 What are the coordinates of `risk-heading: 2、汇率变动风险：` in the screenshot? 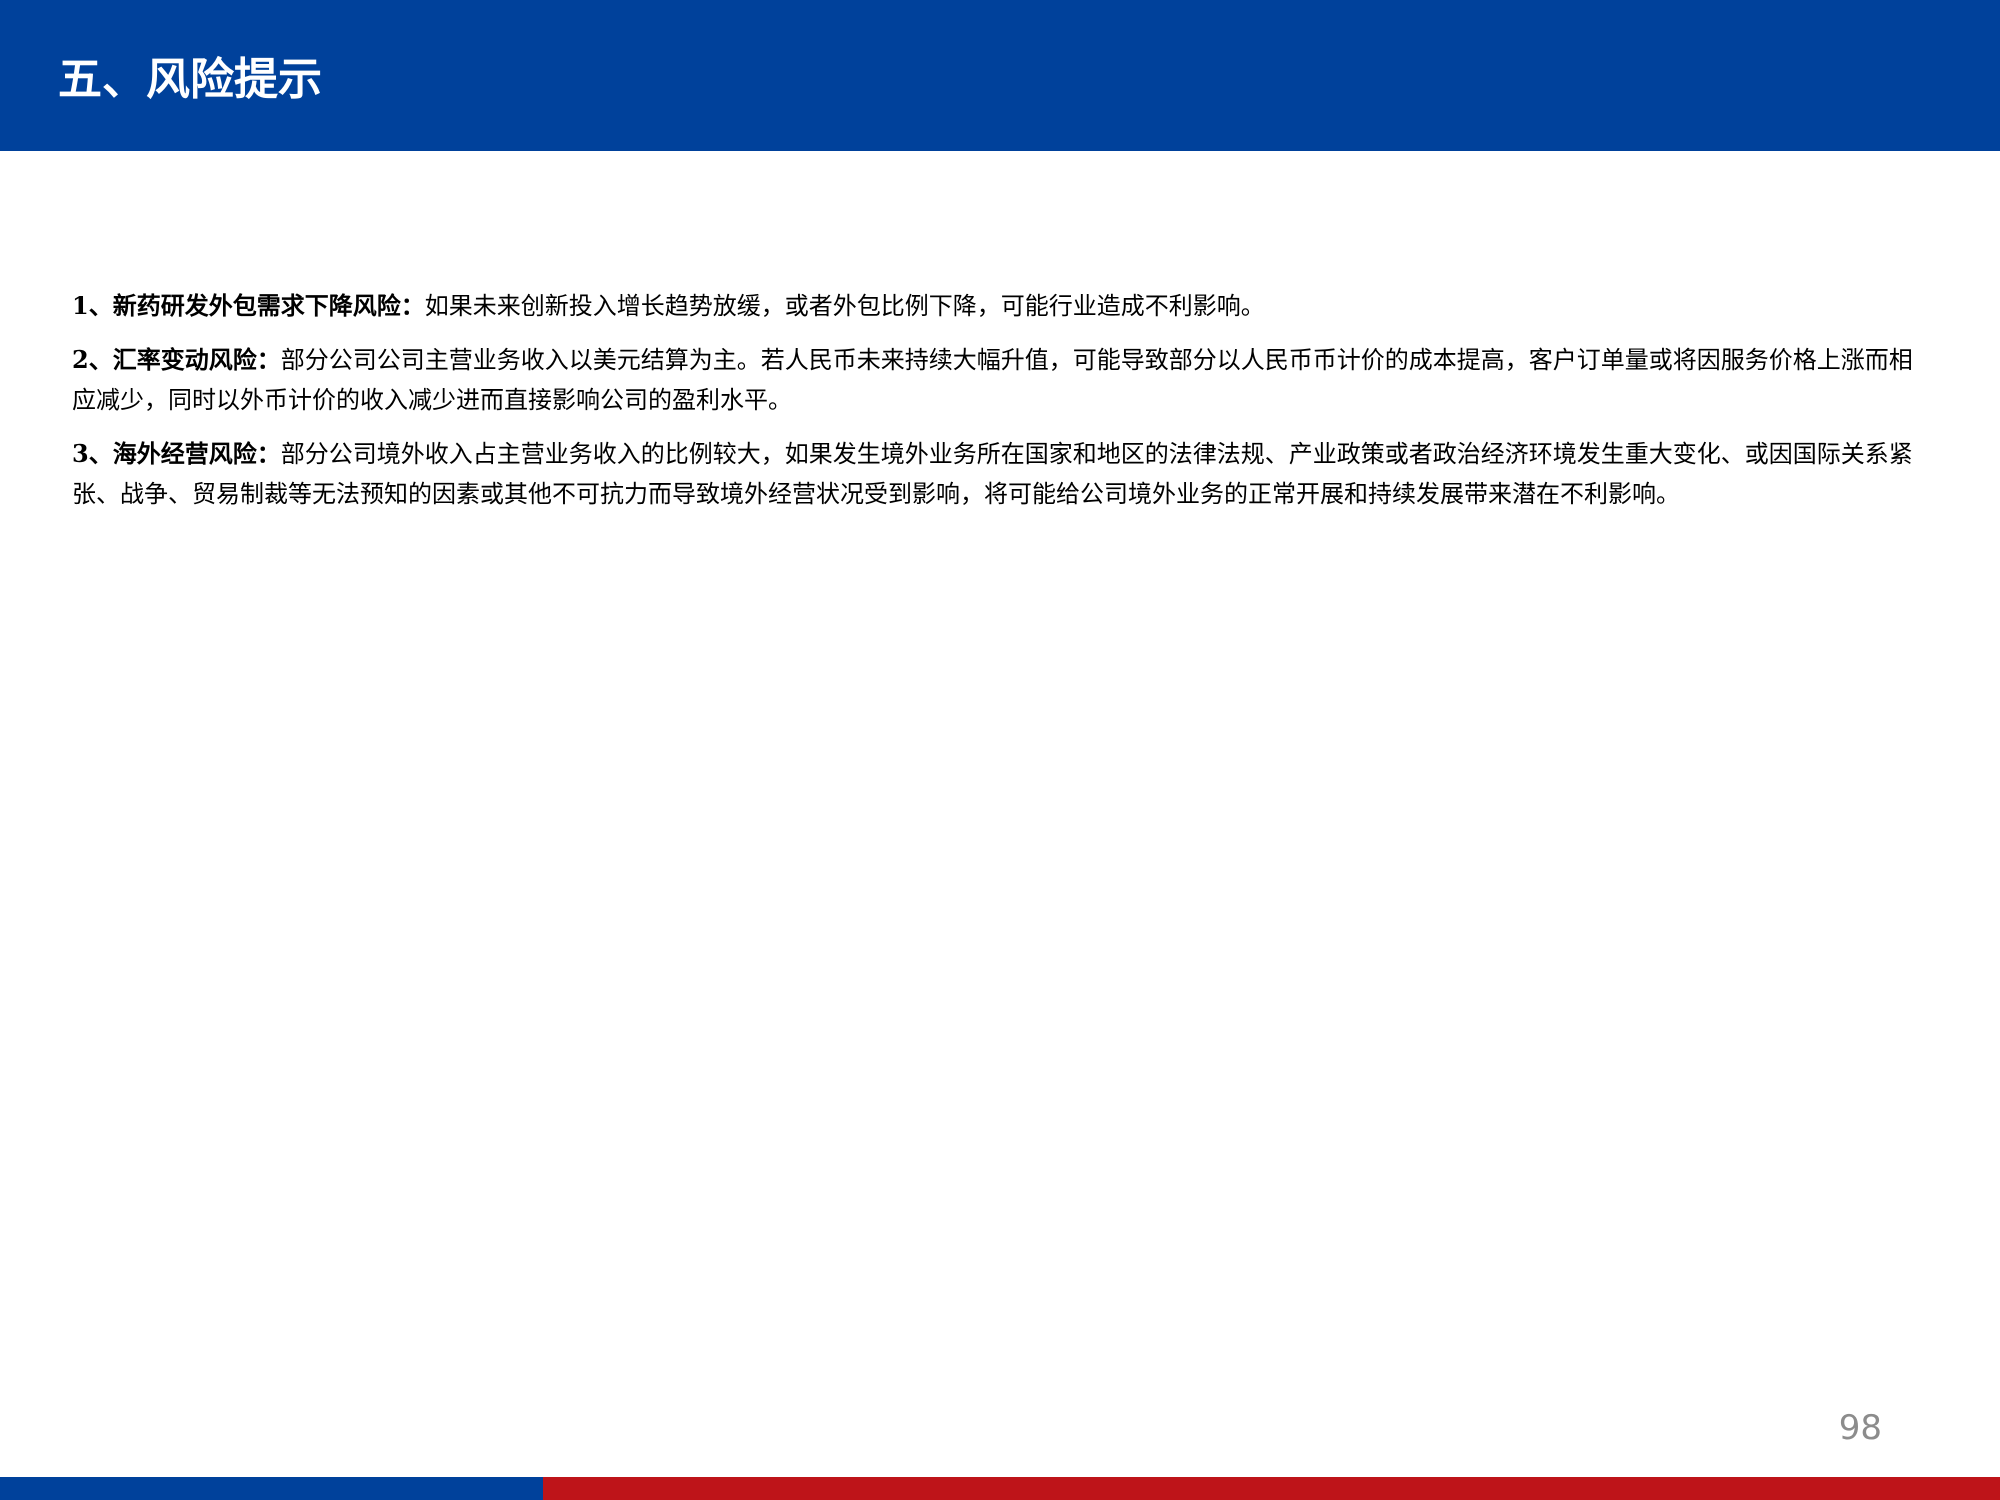 It's located at (176, 359).